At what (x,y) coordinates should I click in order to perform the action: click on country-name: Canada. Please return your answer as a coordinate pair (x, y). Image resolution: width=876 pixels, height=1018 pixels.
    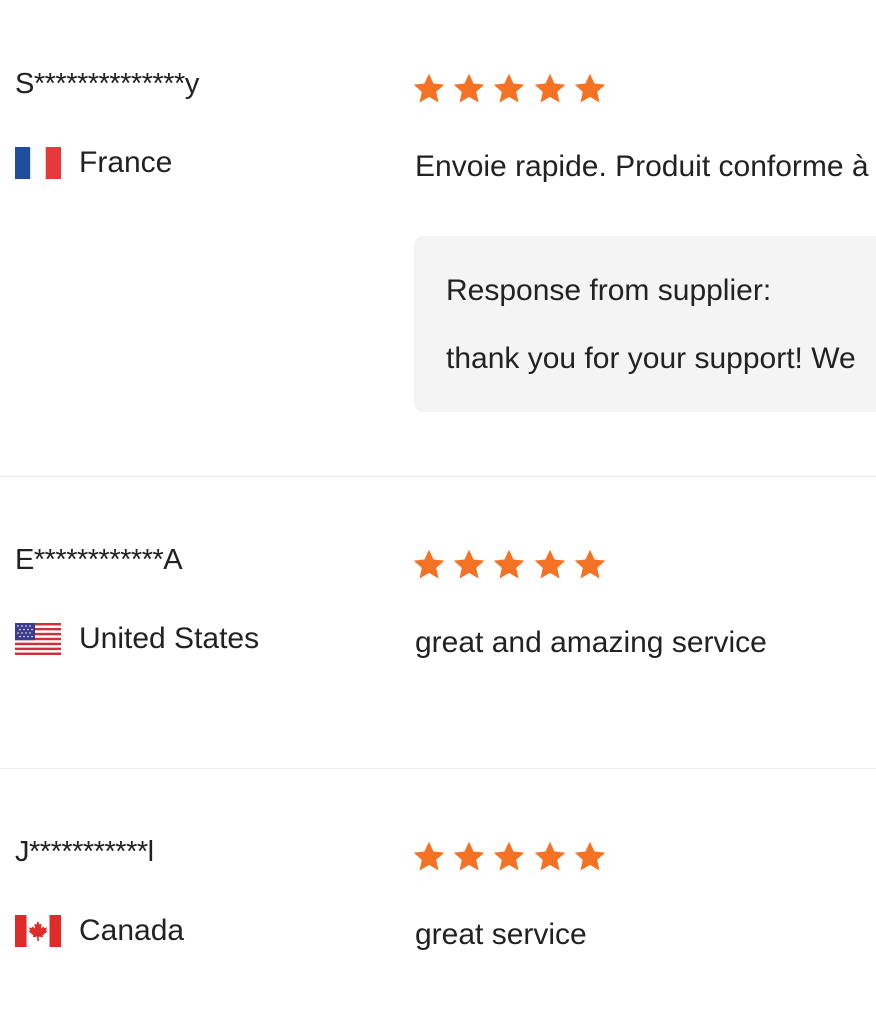
    Looking at the image, I should click on (132, 930).